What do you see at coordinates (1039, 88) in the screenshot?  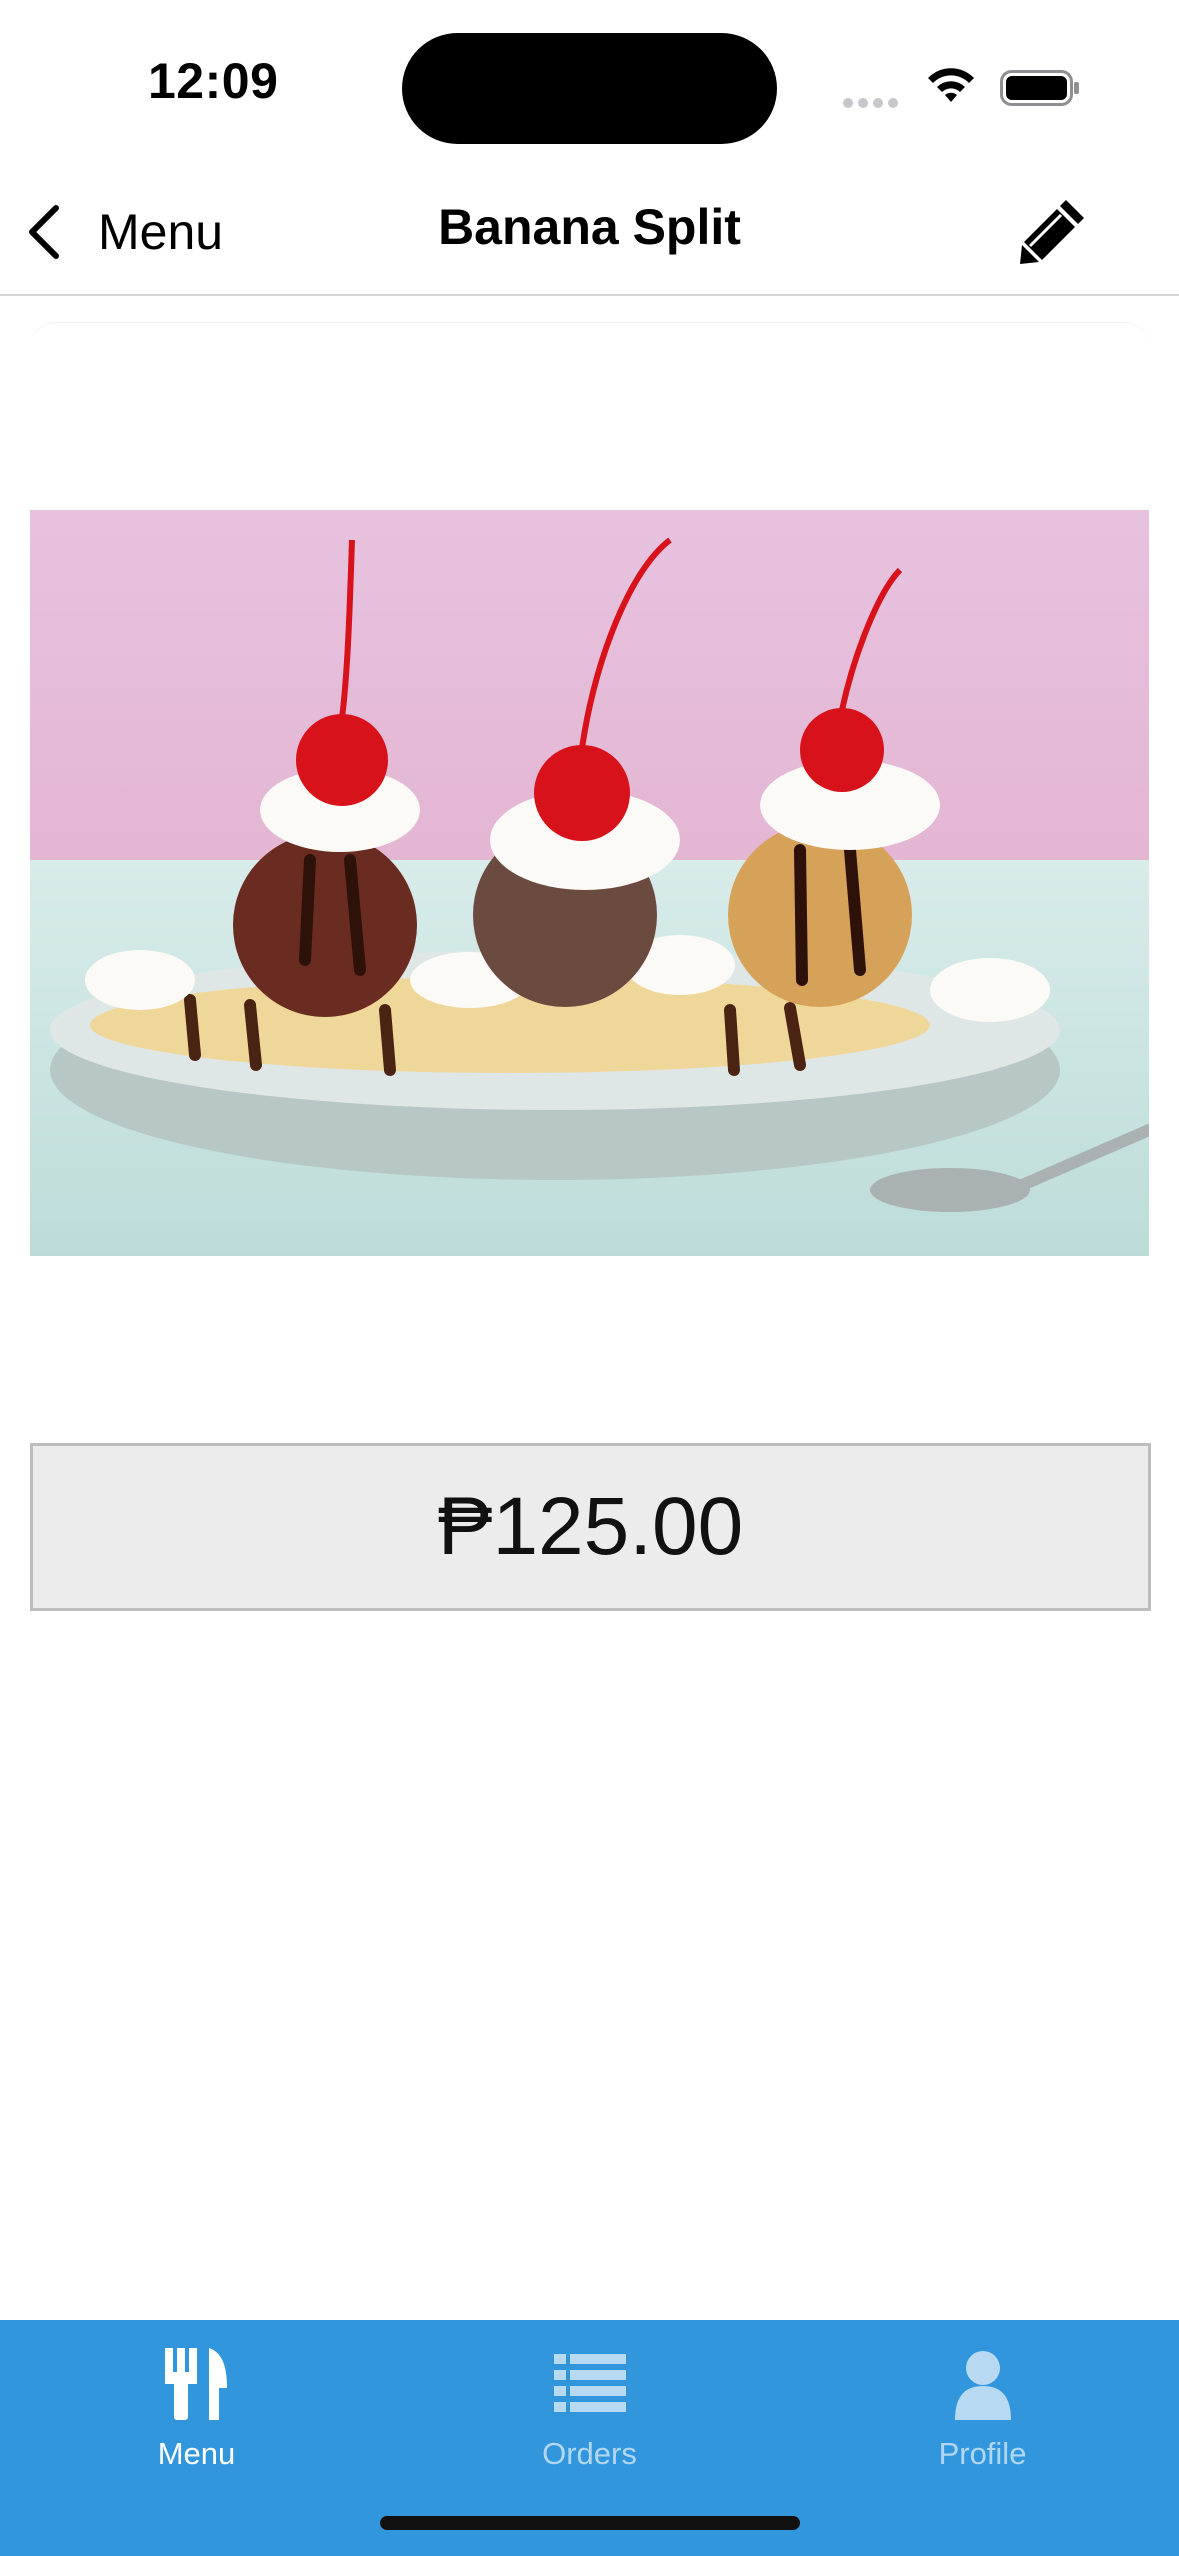 I see `battery-icon` at bounding box center [1039, 88].